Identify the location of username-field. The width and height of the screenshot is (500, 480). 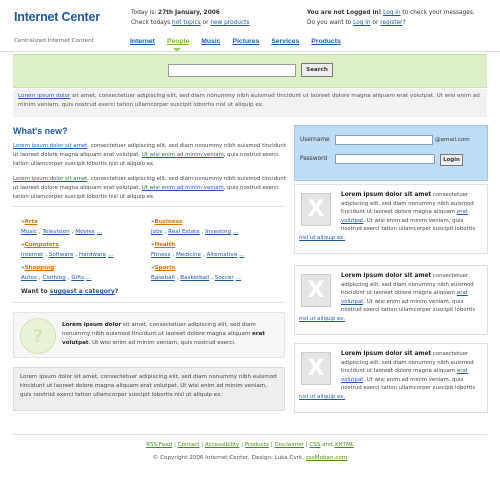
(384, 140).